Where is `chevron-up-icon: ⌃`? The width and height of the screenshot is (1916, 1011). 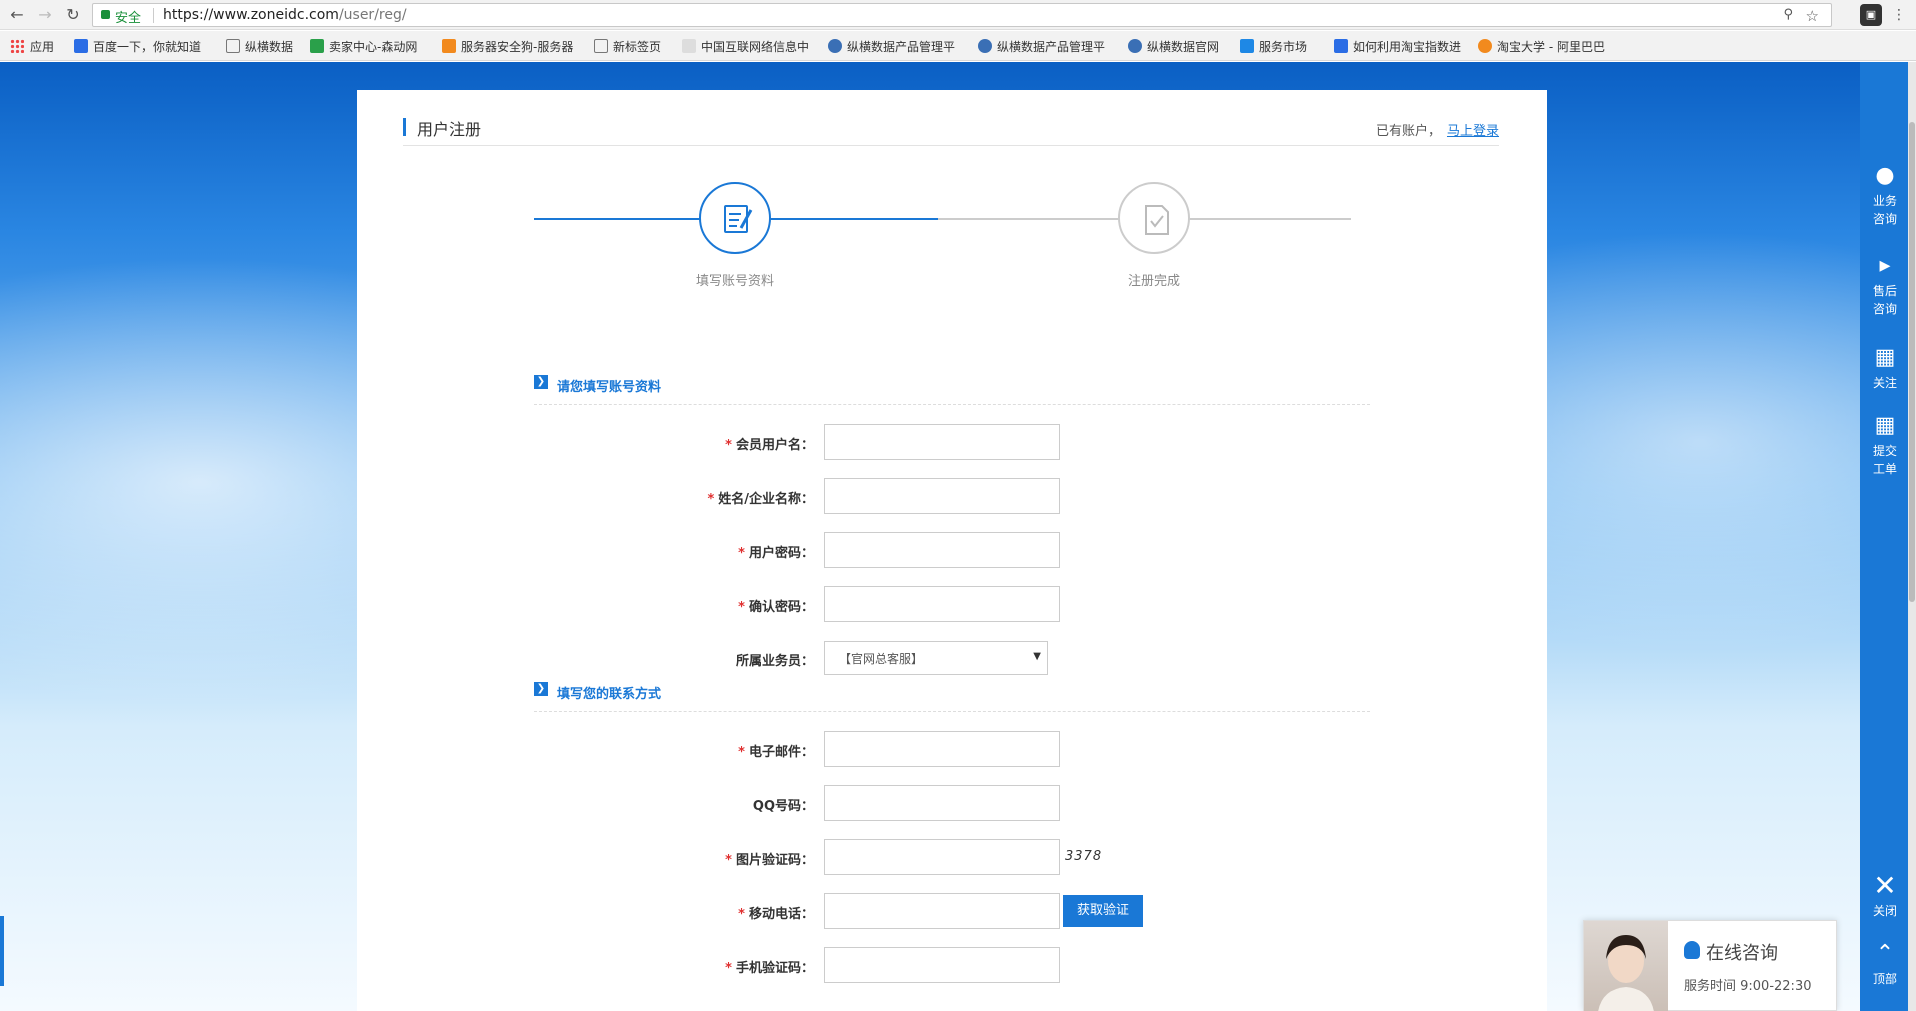
chevron-up-icon: ⌃ is located at coordinates (1885, 953).